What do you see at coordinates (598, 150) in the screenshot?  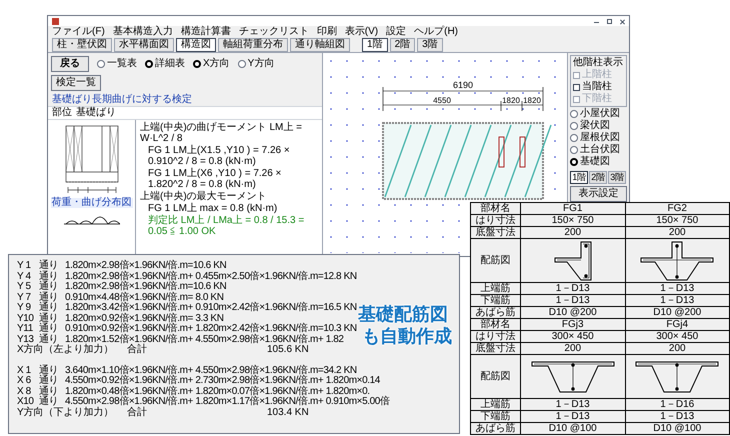 I see `plan-radio: 土台伏図` at bounding box center [598, 150].